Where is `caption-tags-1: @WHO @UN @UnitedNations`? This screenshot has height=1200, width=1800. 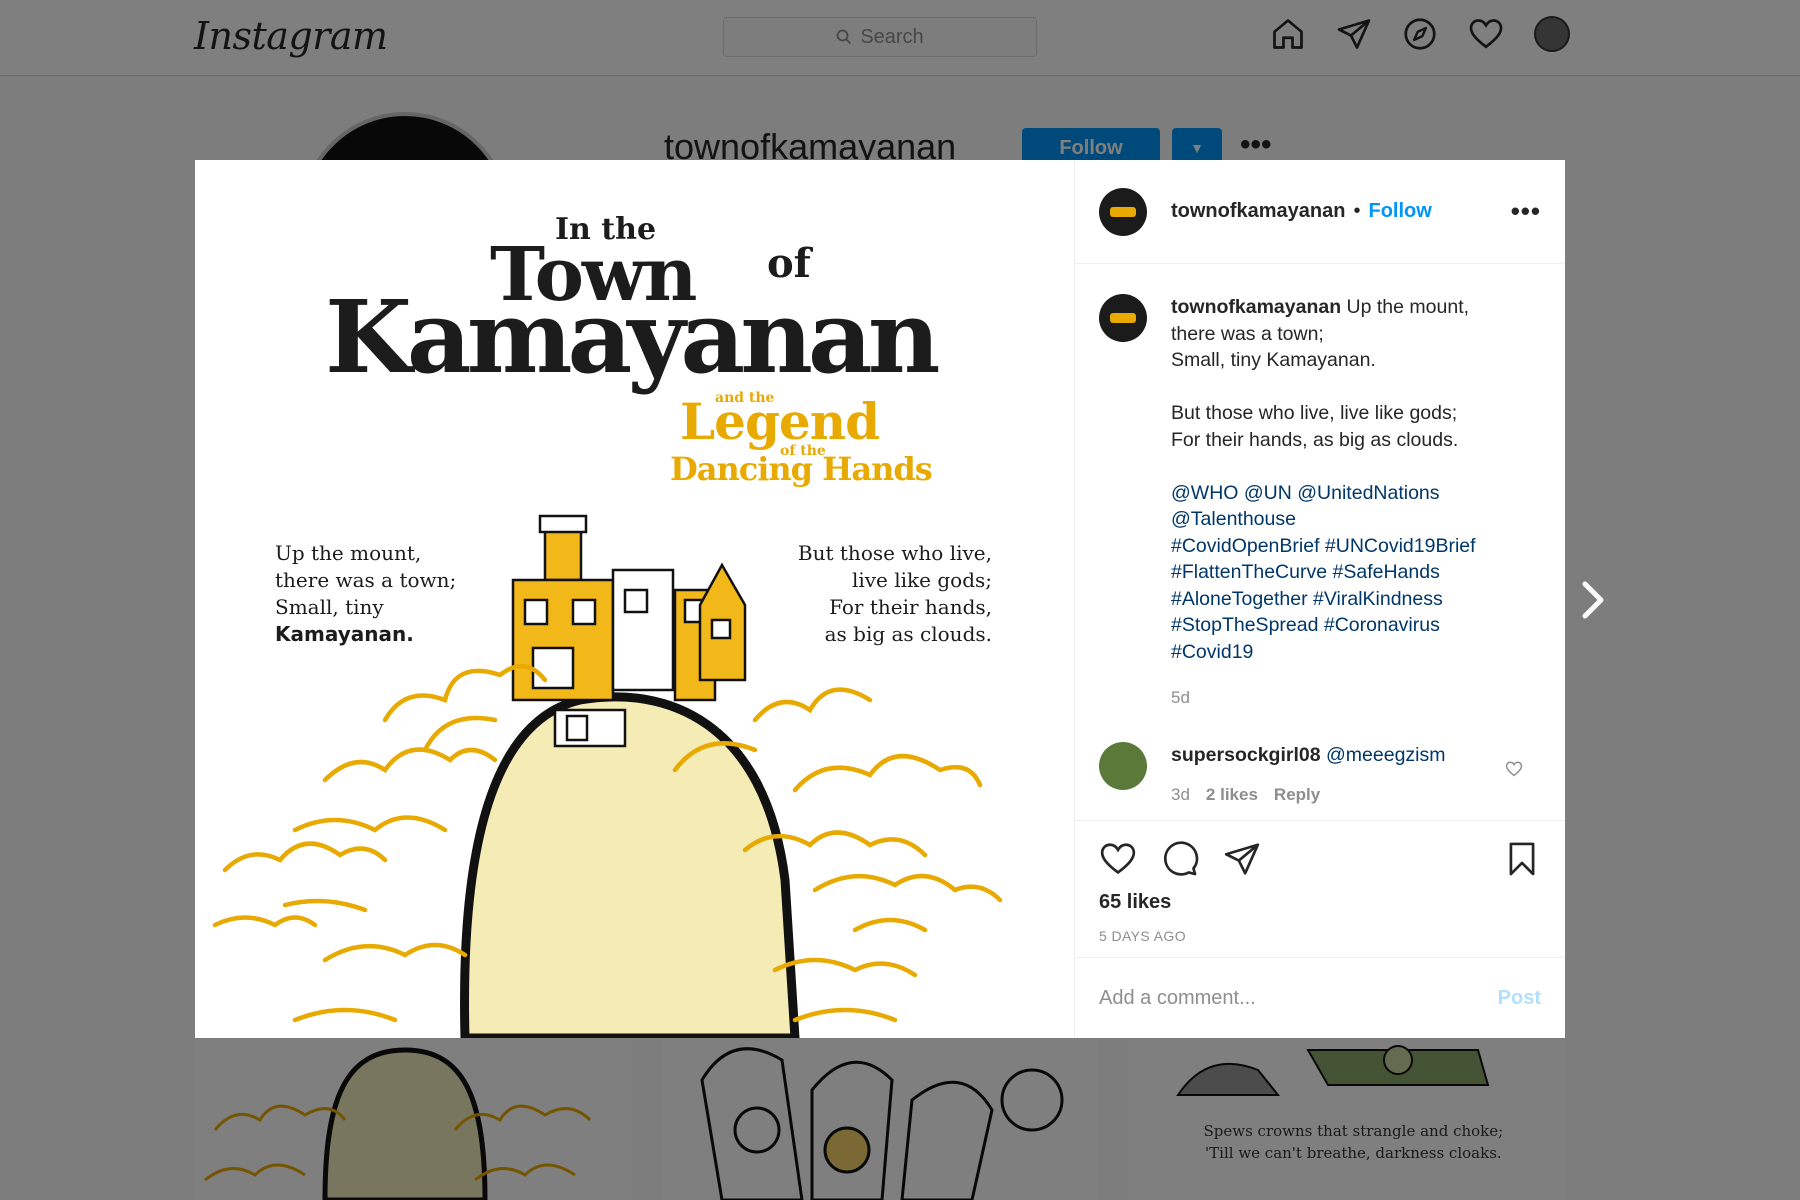
caption-tags-1: @WHO @UN @UnitedNations is located at coordinates (1323, 493).